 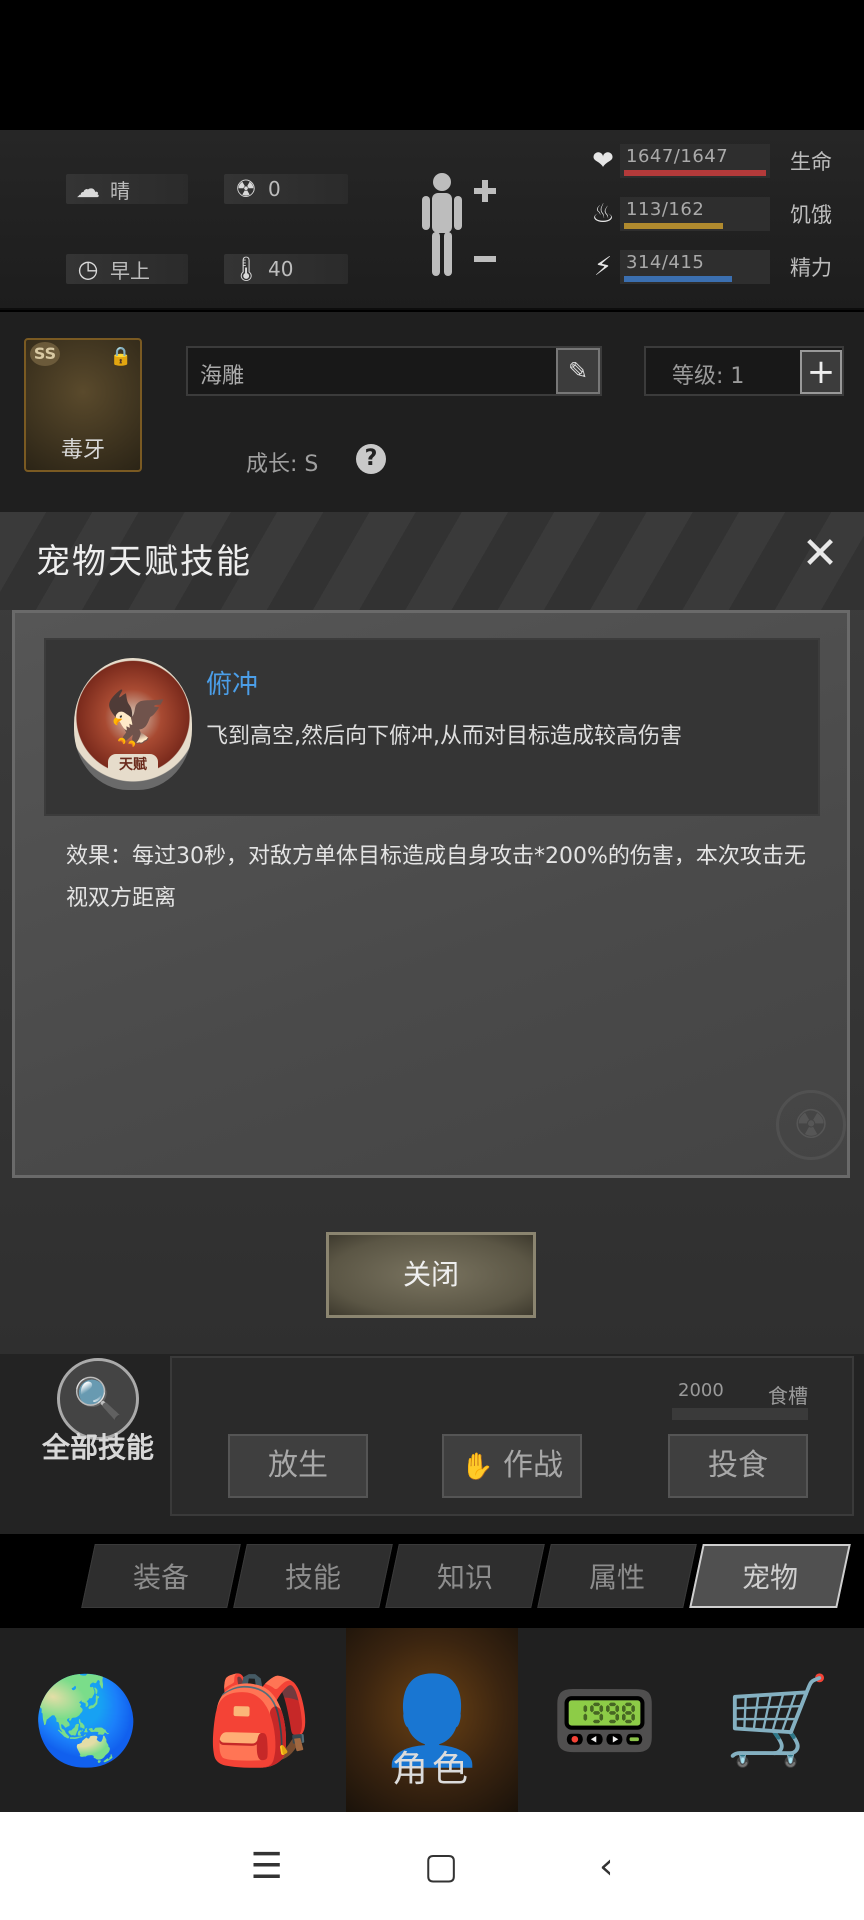 What do you see at coordinates (665, 262) in the screenshot?
I see `energy-value: 314/415` at bounding box center [665, 262].